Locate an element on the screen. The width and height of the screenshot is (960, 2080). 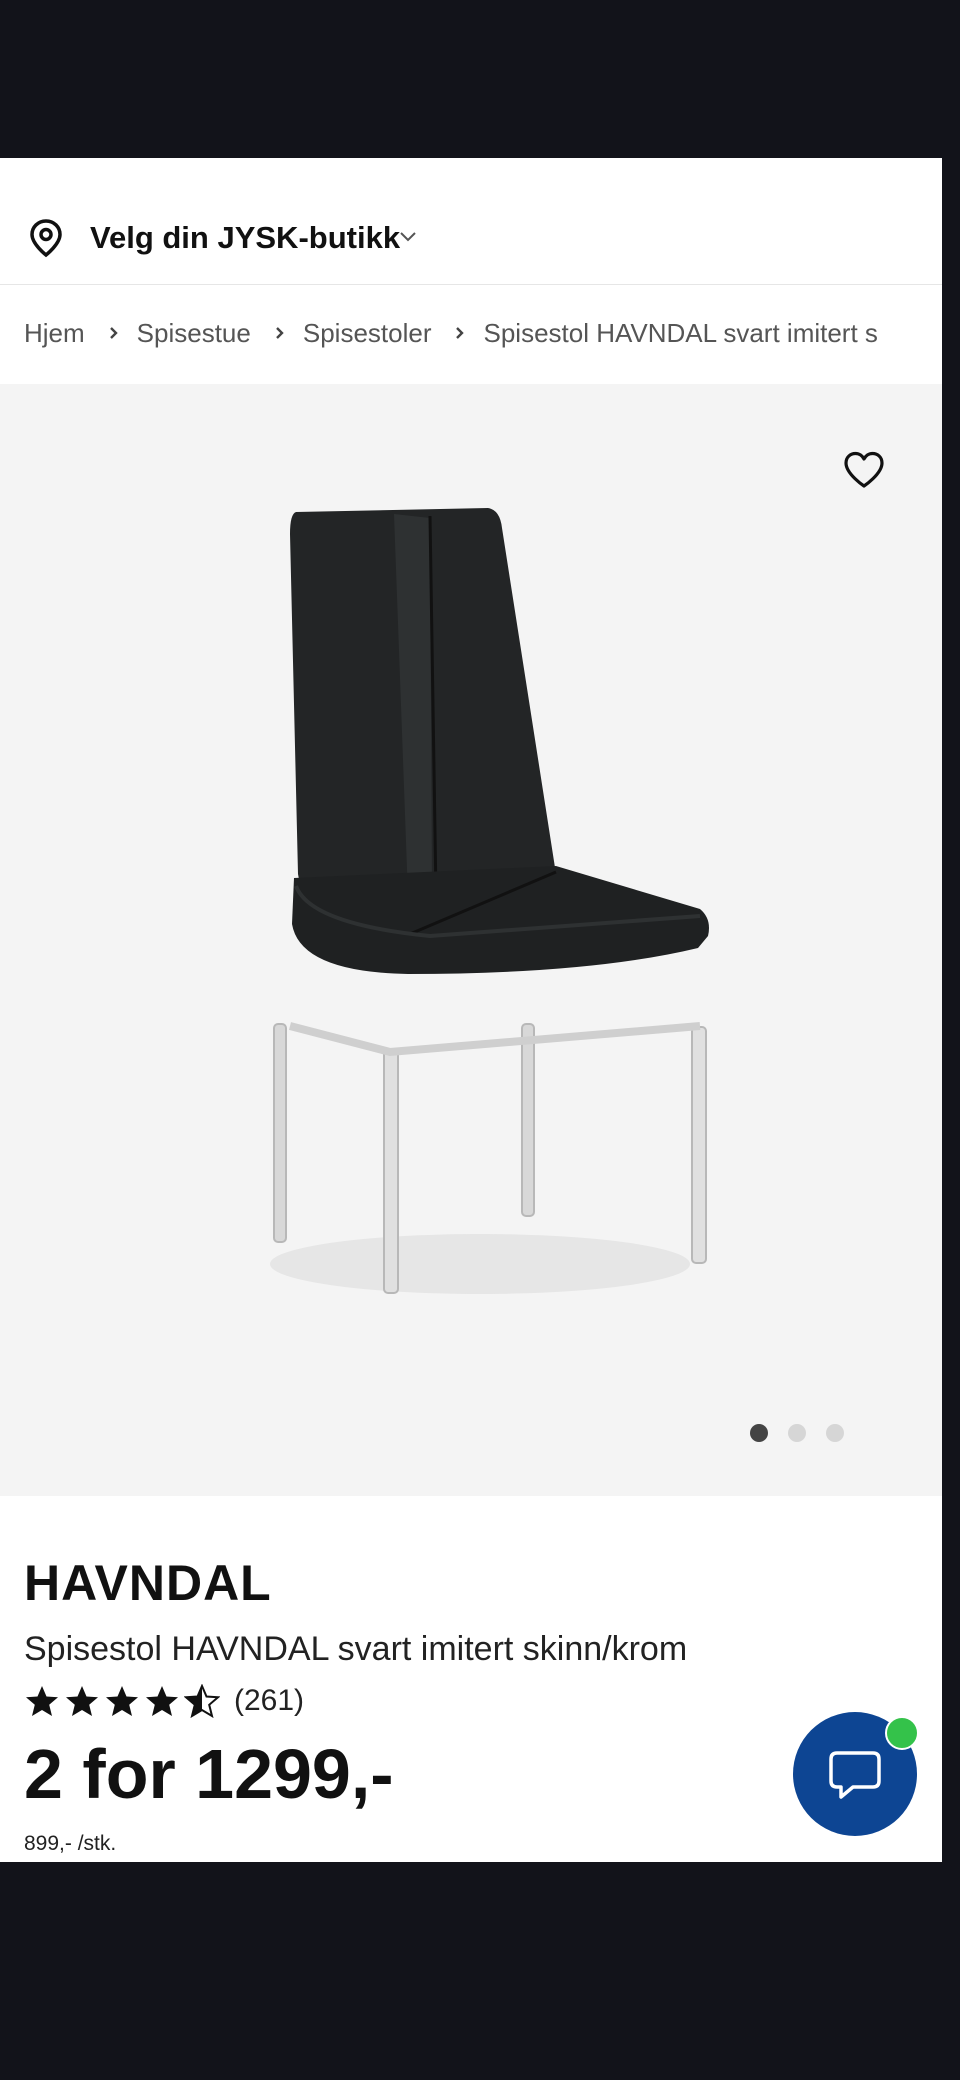
product-rating: (261) is located at coordinates (164, 1701).